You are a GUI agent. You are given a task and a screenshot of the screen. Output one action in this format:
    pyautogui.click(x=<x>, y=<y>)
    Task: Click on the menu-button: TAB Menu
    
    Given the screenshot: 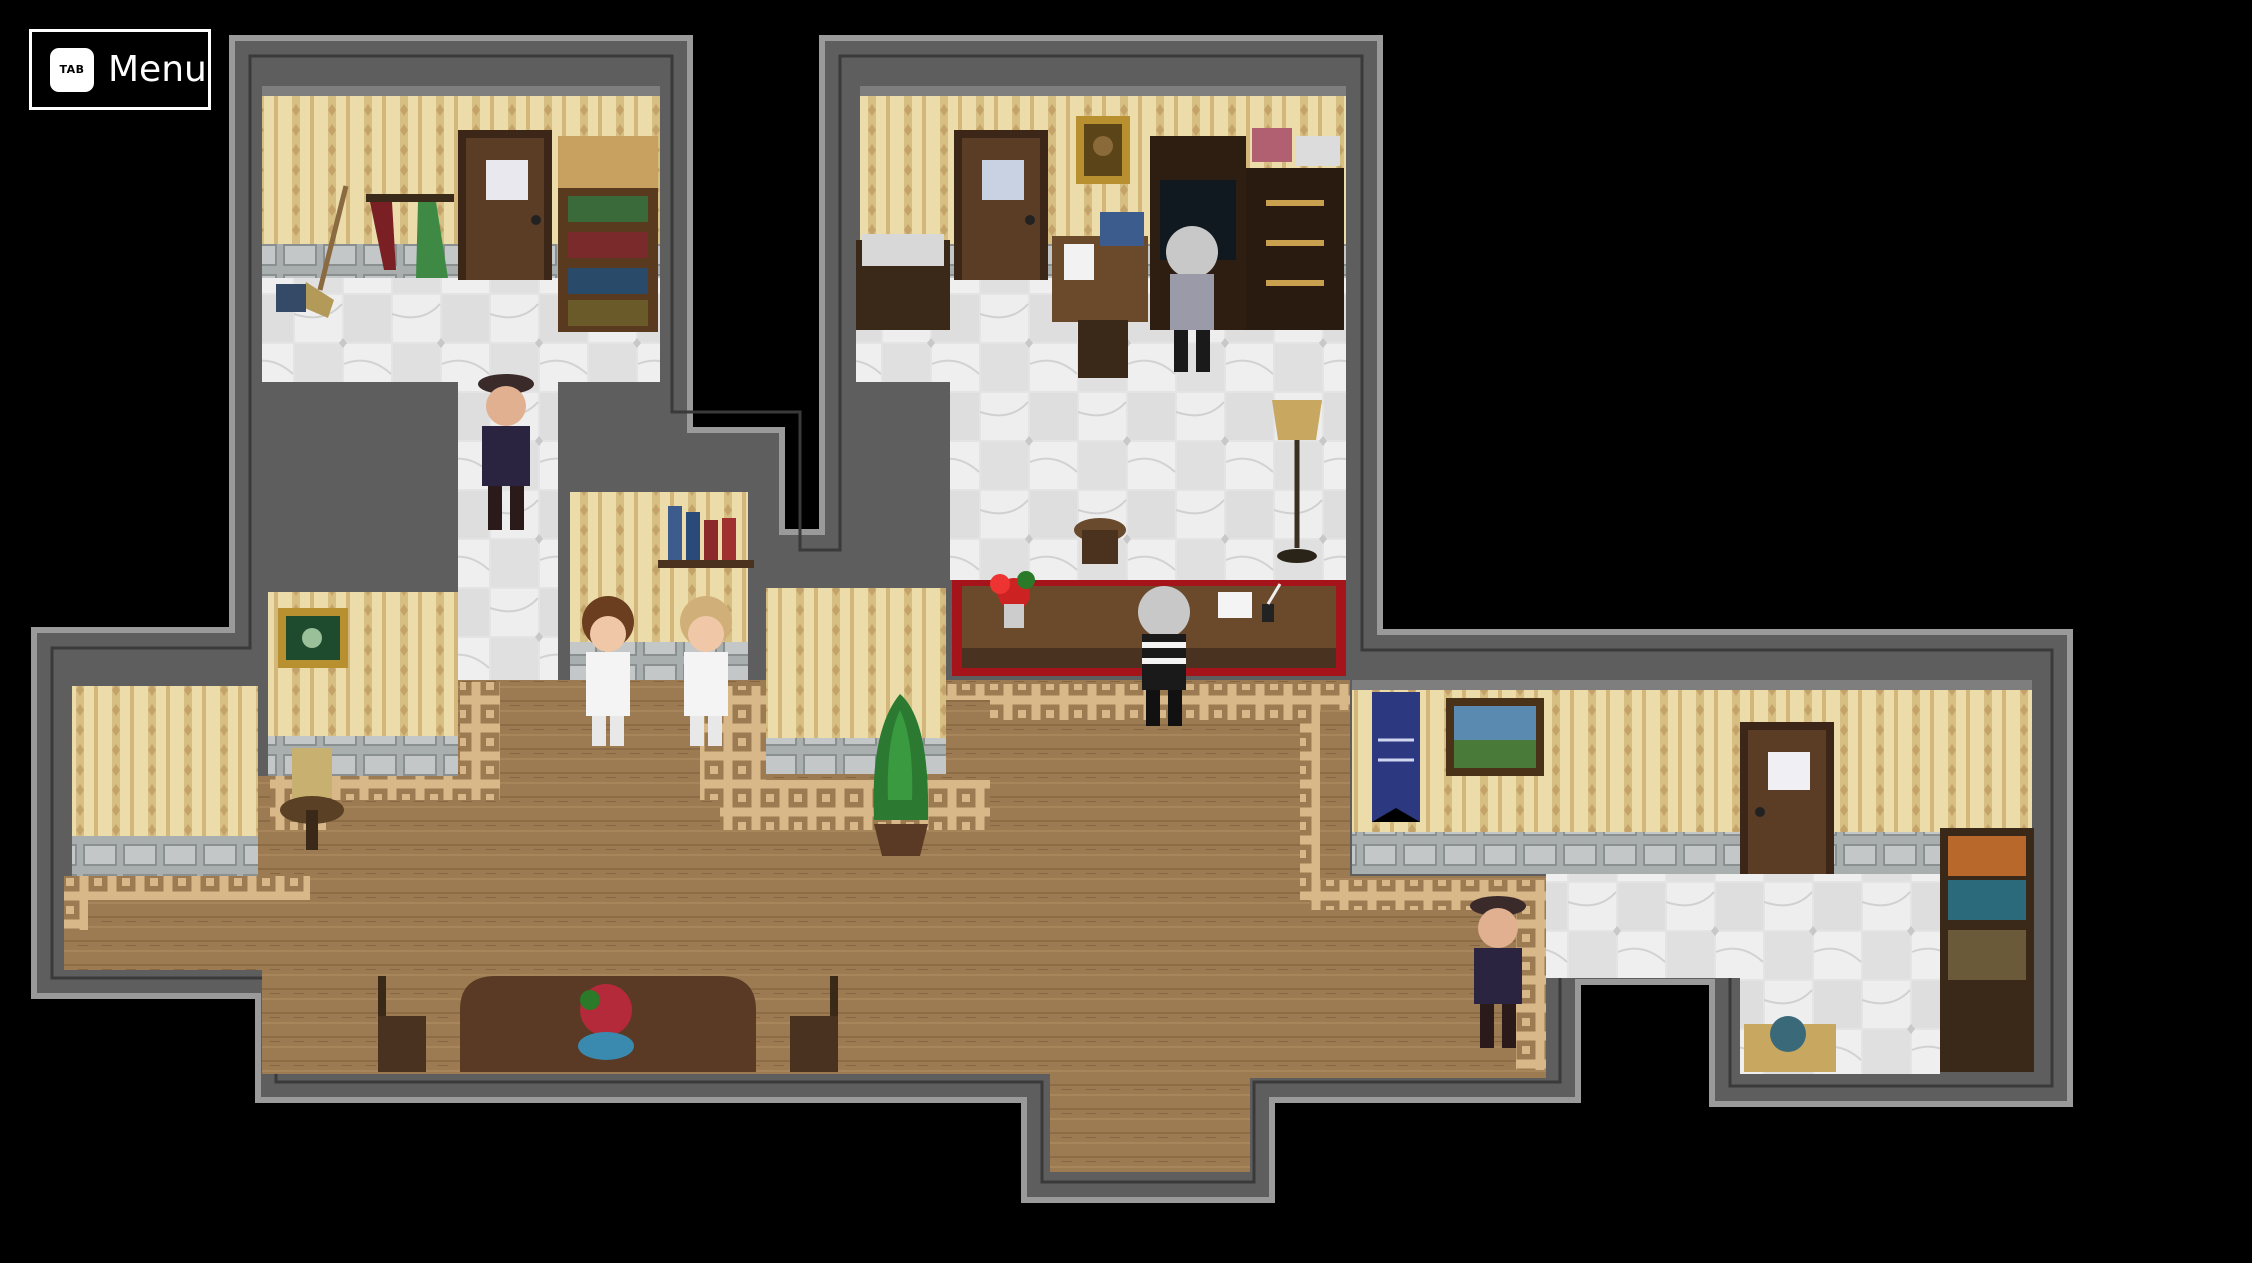 What is the action you would take?
    pyautogui.click(x=120, y=69)
    